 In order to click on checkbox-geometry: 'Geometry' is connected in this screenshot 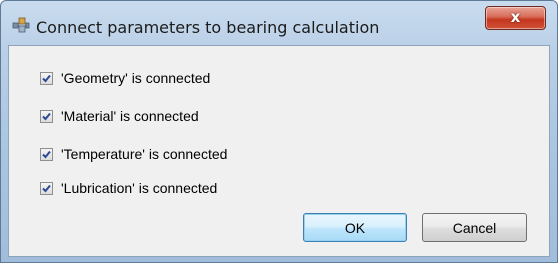, I will do `click(125, 78)`.